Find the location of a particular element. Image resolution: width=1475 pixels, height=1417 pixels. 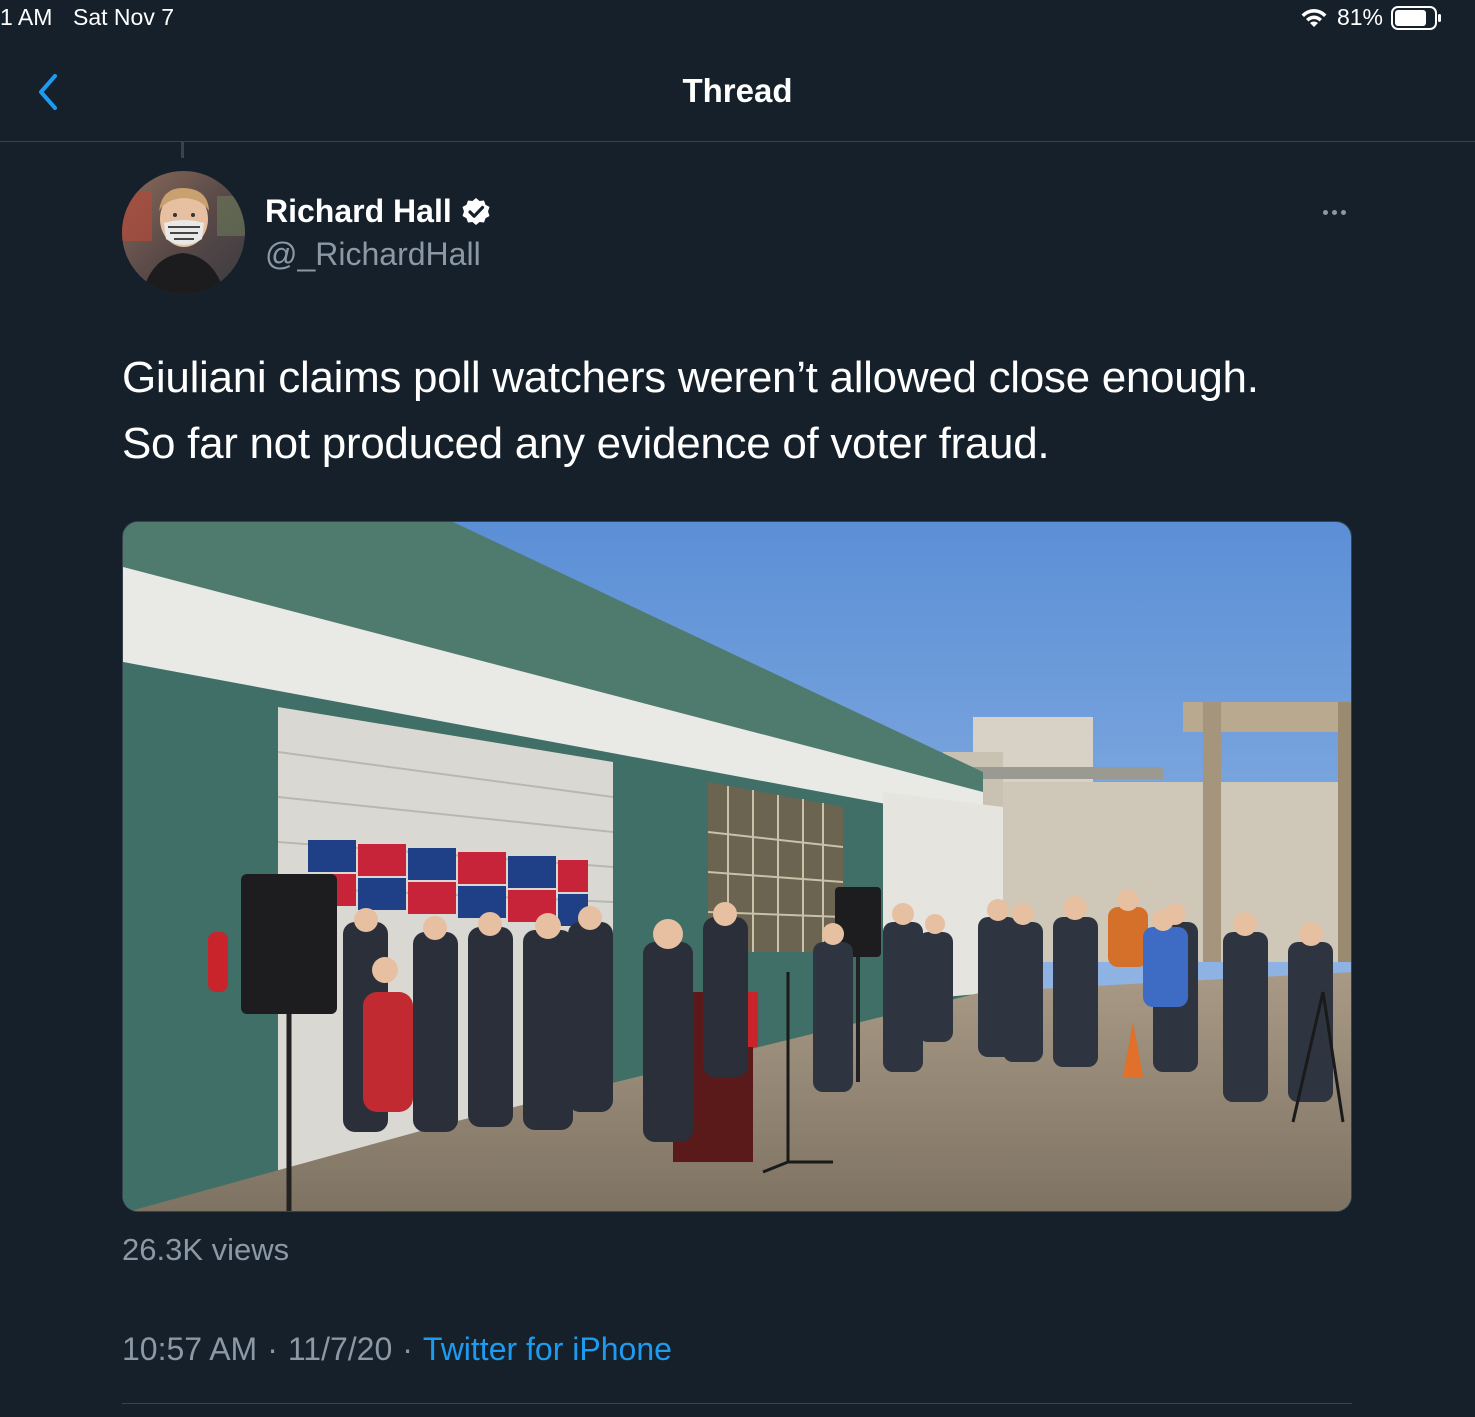

tweet-time: 10:57 AM is located at coordinates (190, 1349).